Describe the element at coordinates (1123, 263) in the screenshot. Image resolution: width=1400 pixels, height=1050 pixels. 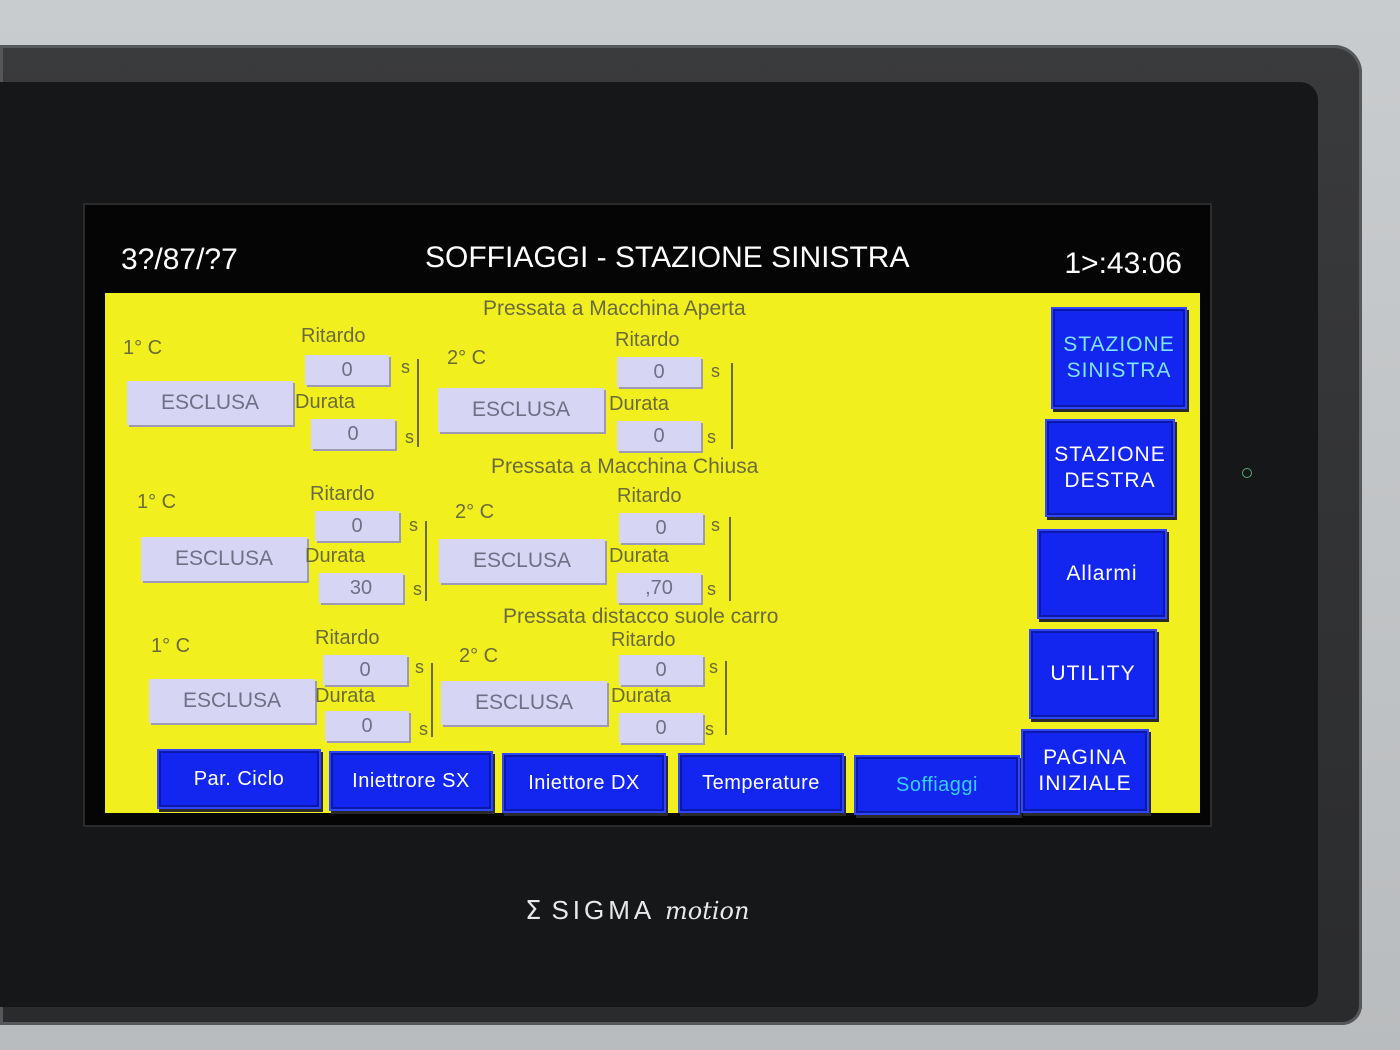
I see `clock-display: 1>:43:06` at that location.